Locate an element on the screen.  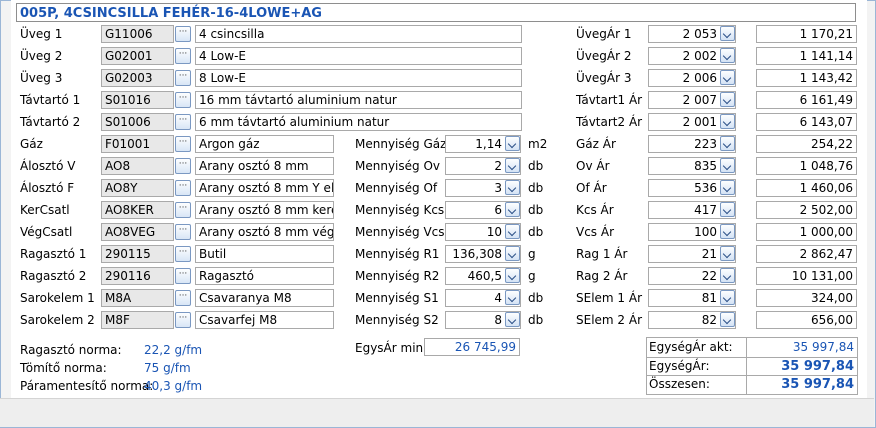
price-code-value: 2 002 is located at coordinates (699, 56).